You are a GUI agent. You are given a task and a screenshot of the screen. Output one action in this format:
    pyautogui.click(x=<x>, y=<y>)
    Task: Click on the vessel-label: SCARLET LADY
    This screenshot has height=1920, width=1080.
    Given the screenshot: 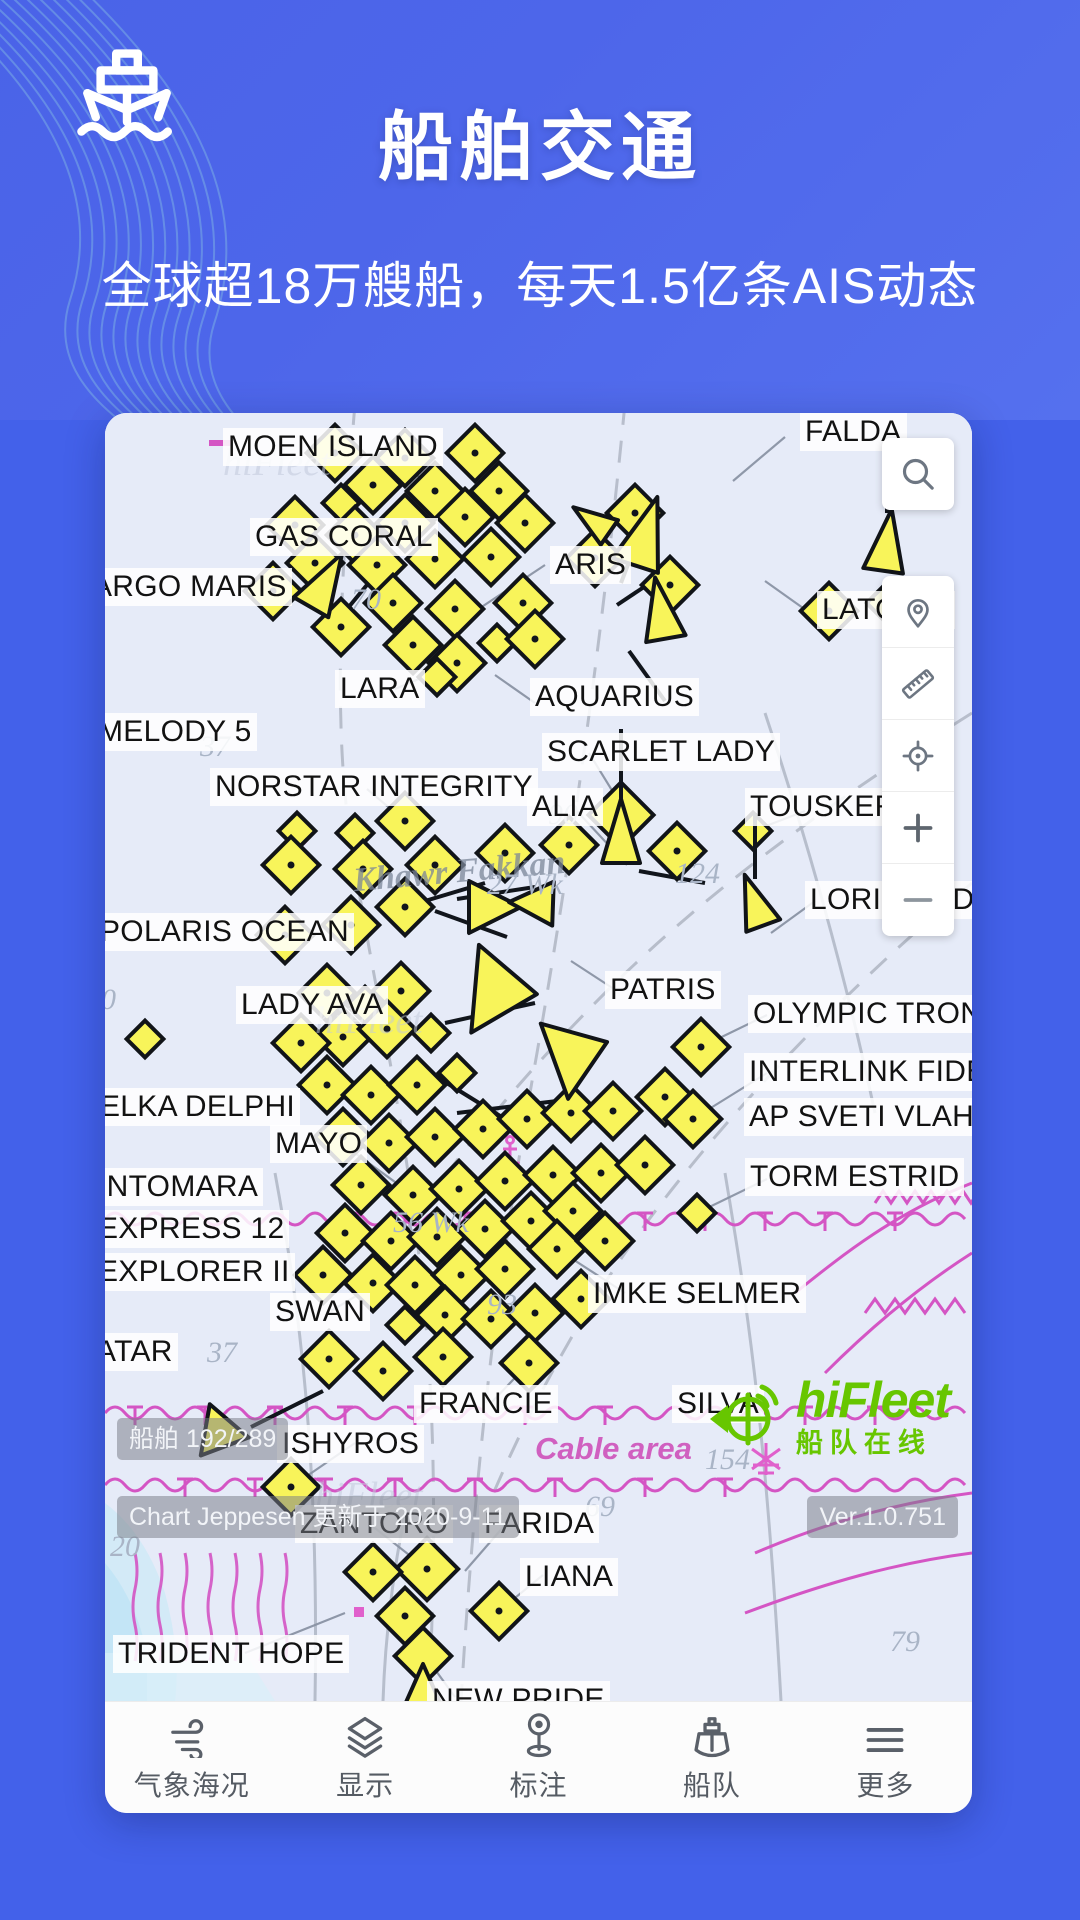 What is the action you would take?
    pyautogui.click(x=661, y=752)
    